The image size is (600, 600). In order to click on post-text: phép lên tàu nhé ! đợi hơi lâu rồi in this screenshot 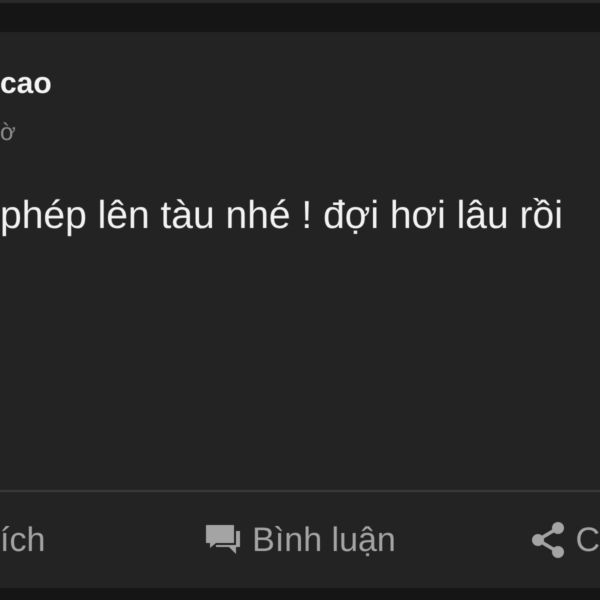, I will do `click(281, 216)`.